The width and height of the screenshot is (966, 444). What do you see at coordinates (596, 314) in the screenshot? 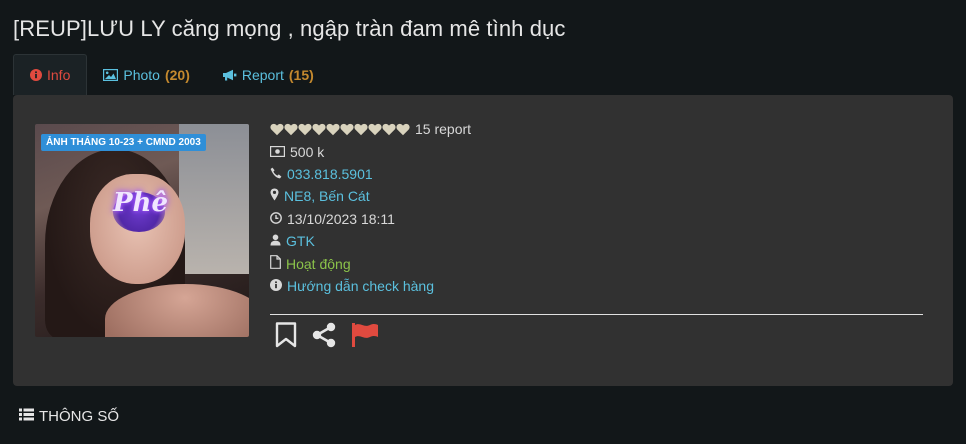
I see `divider` at bounding box center [596, 314].